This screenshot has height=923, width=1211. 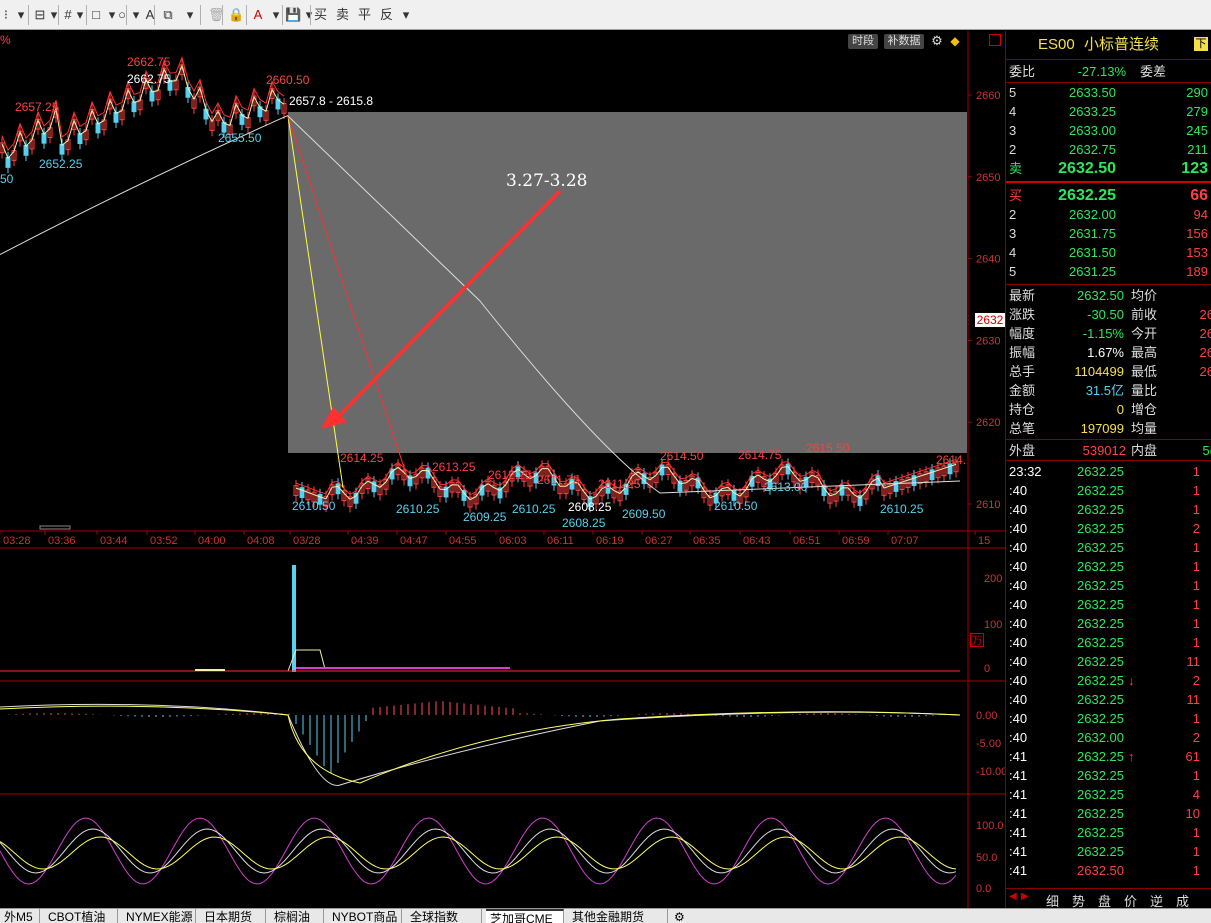 What do you see at coordinates (1108, 450) in the screenshot?
I see `waipan-row: 外盘 539012 内盘 5(` at bounding box center [1108, 450].